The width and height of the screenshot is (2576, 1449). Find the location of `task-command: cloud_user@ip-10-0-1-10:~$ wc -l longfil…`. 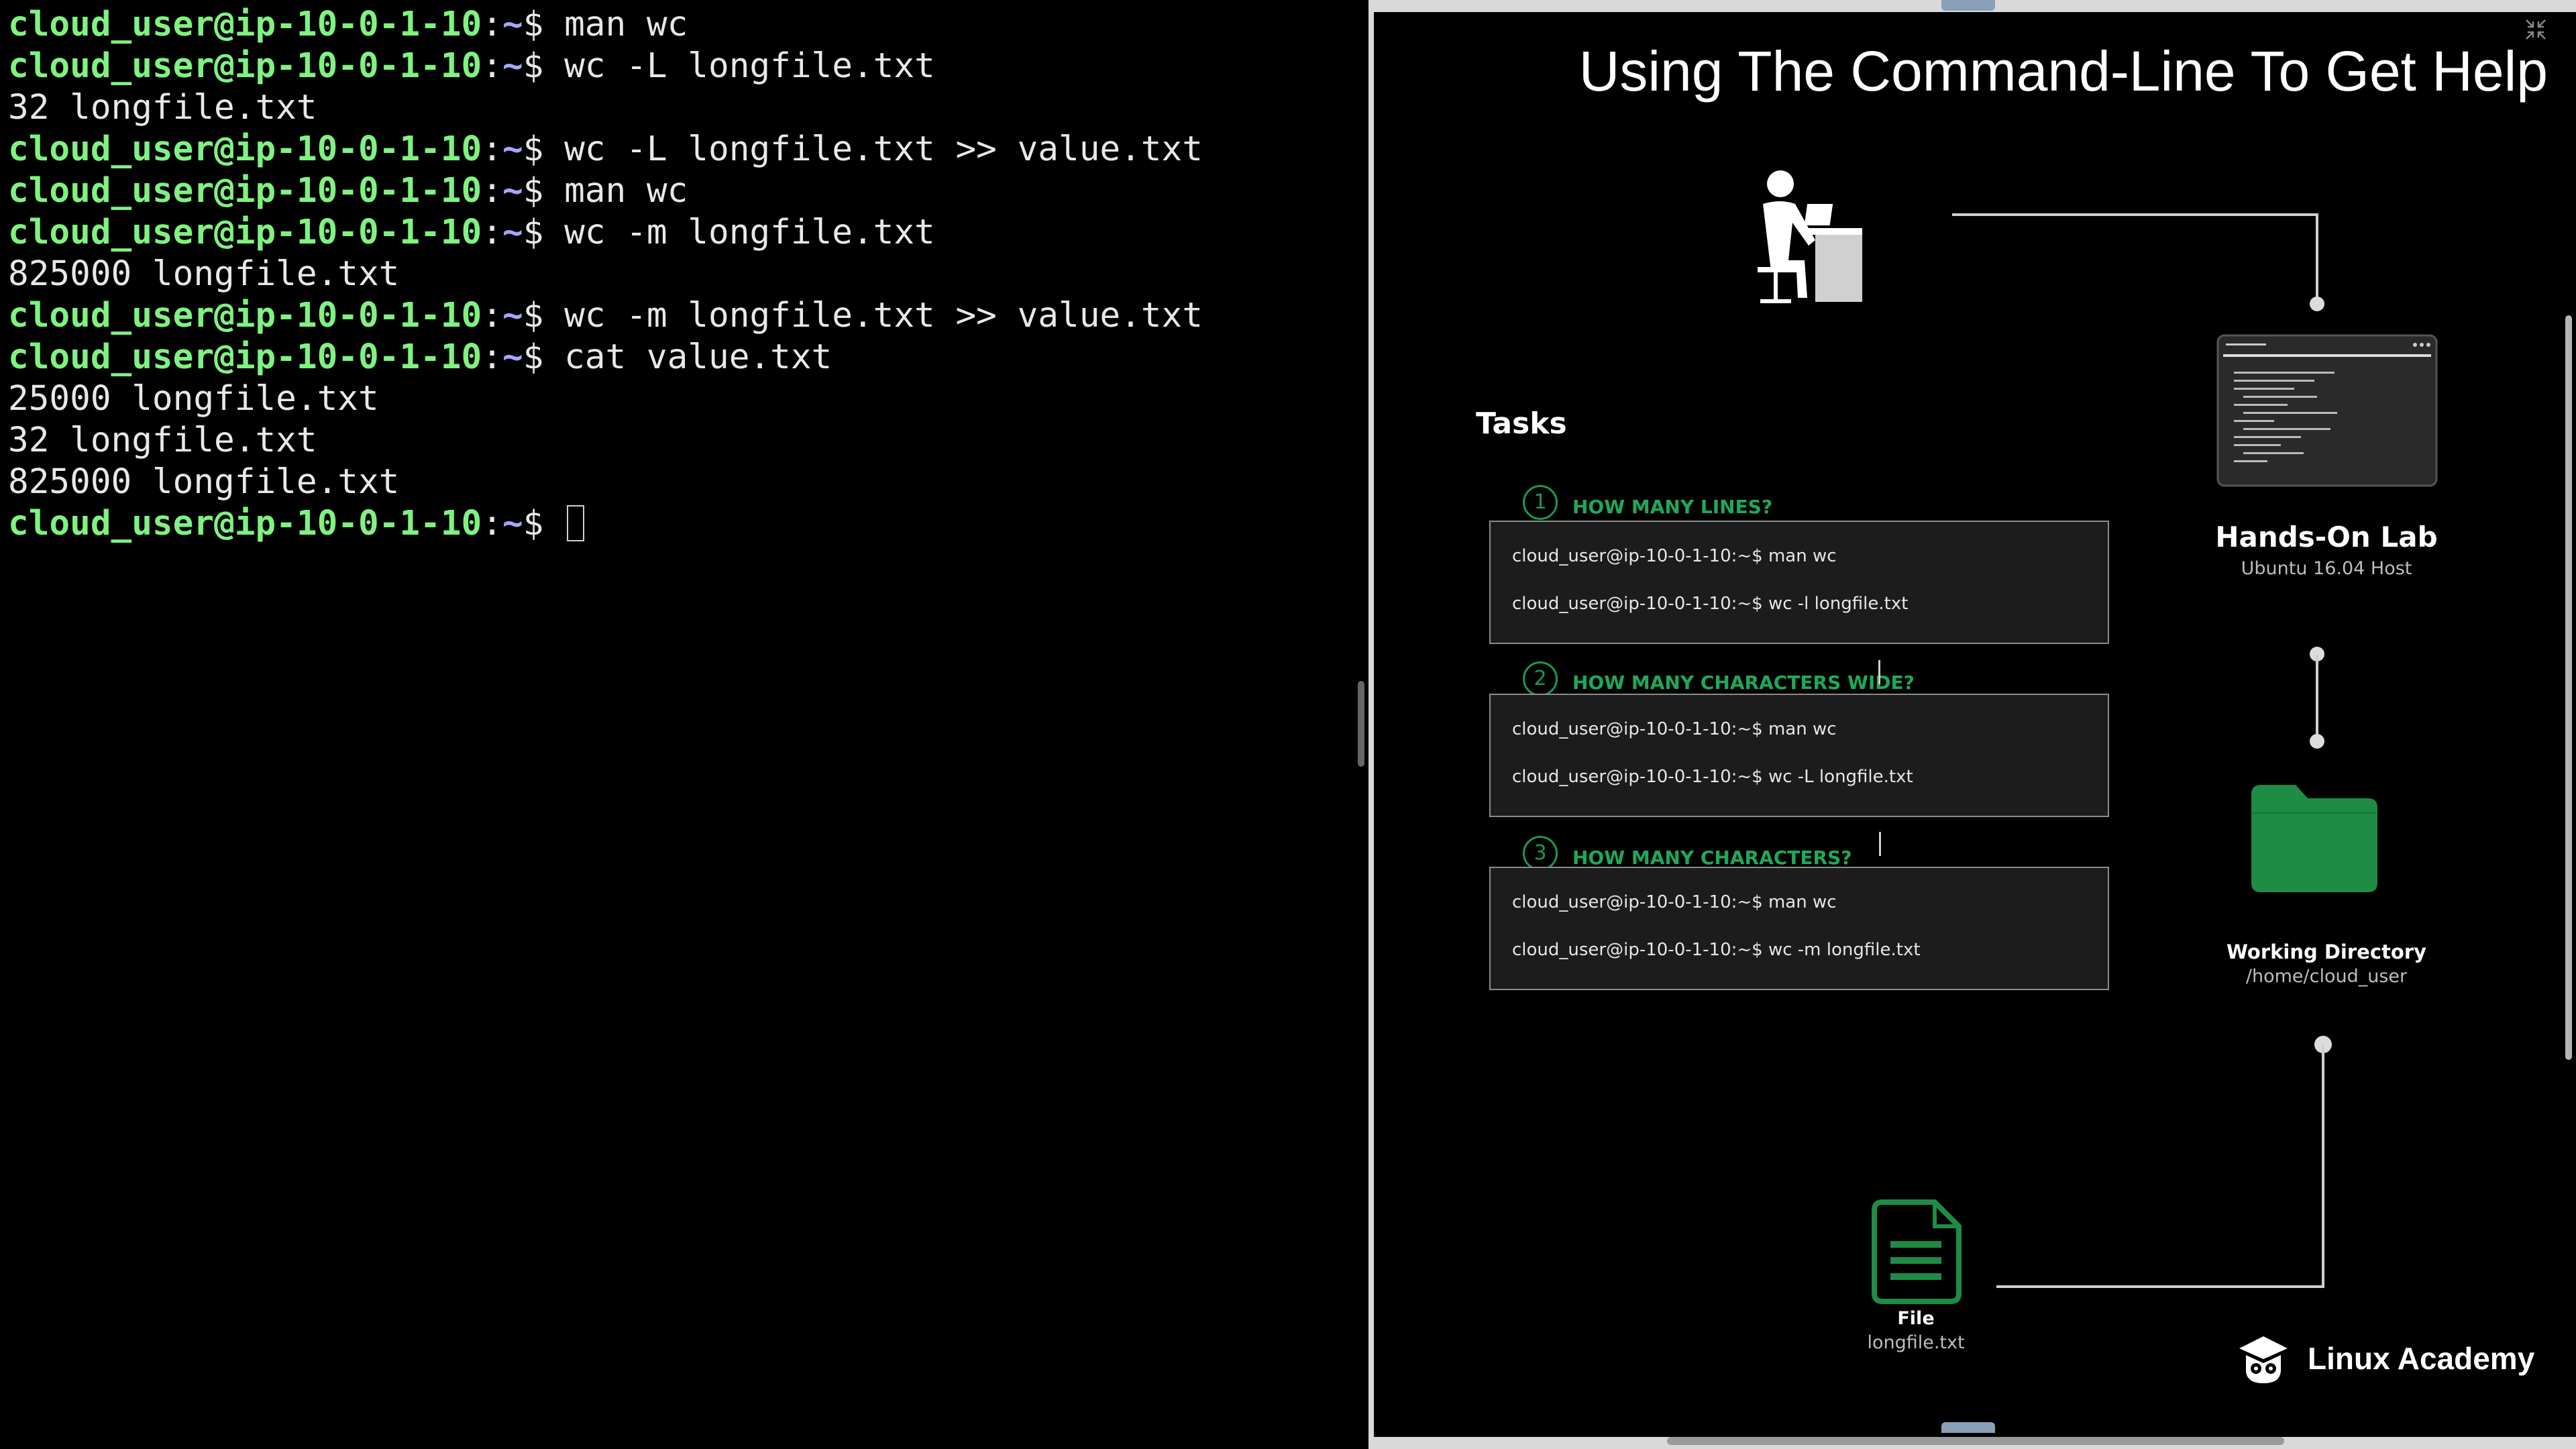

task-command: cloud_user@ip-10-0-1-10:~$ wc -l longfil… is located at coordinates (1710, 604).